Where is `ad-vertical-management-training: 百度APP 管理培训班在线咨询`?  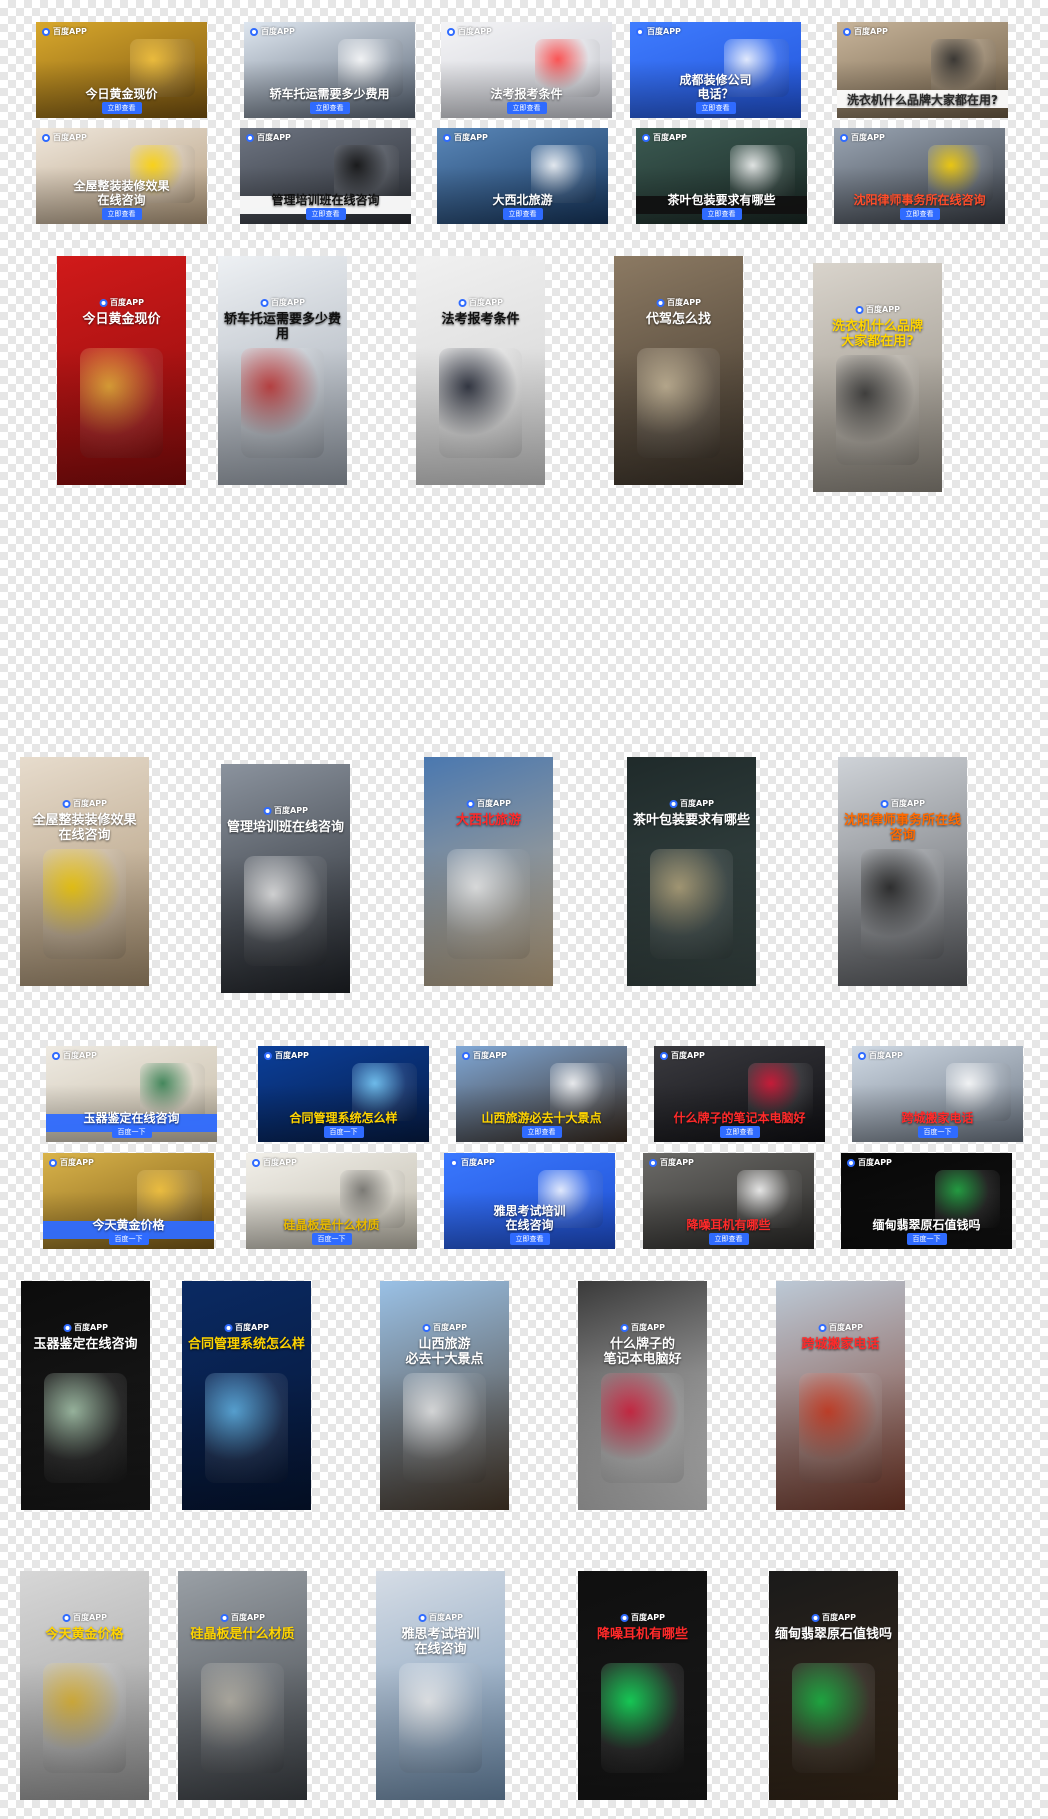 ad-vertical-management-training: 百度APP 管理培训班在线咨询 is located at coordinates (285, 878).